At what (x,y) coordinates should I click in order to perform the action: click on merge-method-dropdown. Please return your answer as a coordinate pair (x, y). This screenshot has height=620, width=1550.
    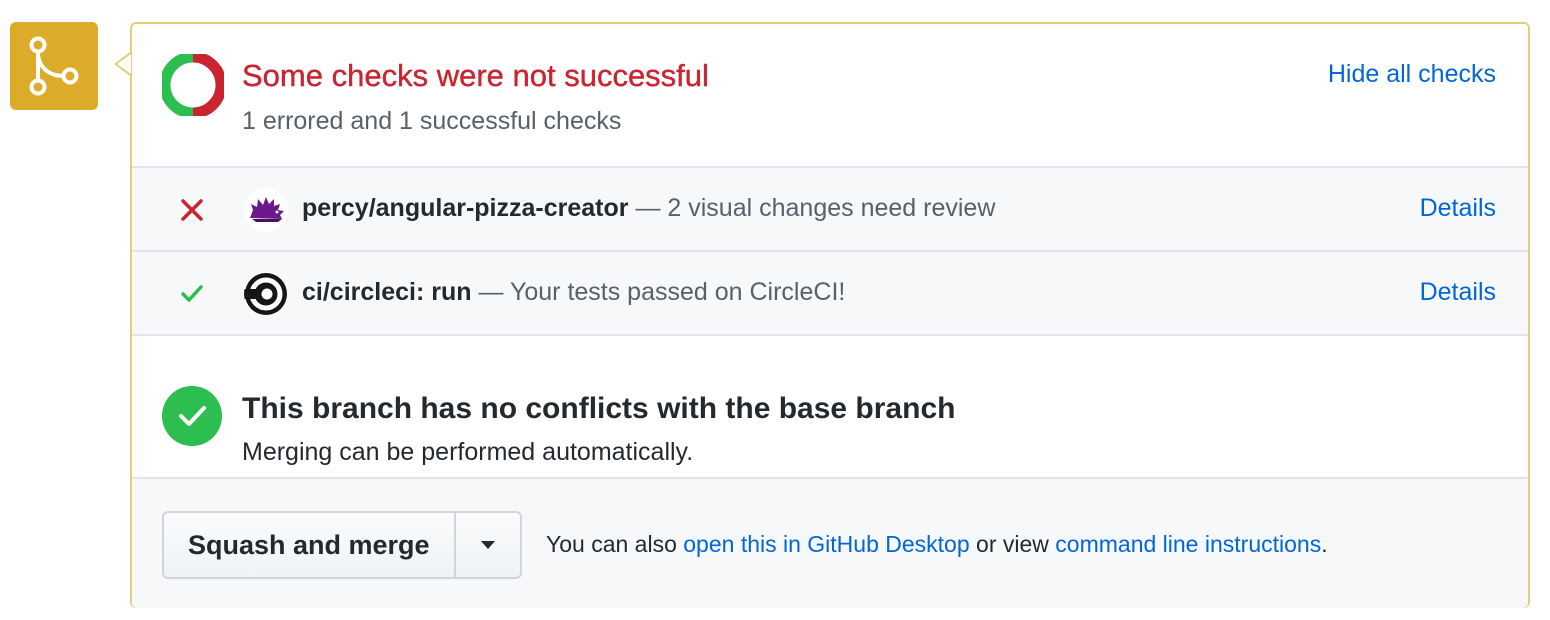
    Looking at the image, I should click on (488, 545).